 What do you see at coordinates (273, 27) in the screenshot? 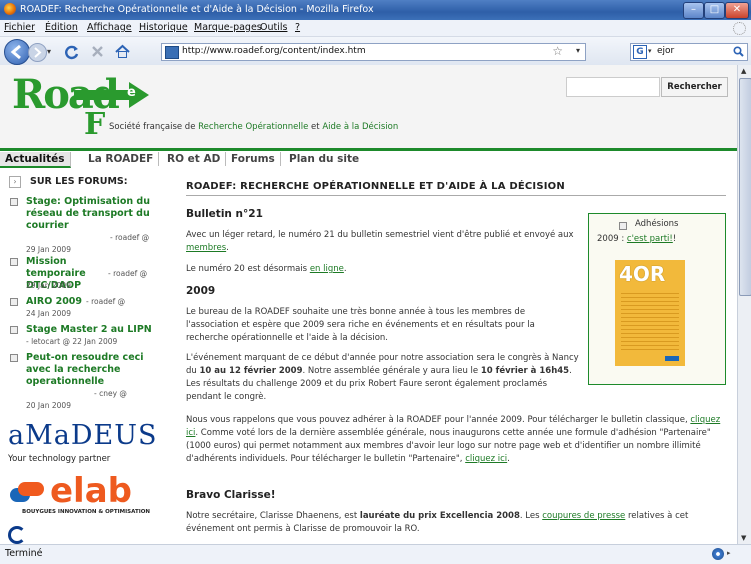
I see `menu-outils: Outils` at bounding box center [273, 27].